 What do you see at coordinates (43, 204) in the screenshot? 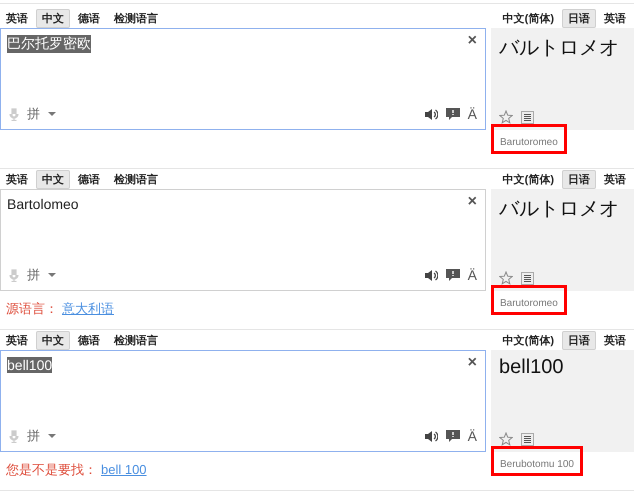
I see `input-text: Bartolomeo` at bounding box center [43, 204].